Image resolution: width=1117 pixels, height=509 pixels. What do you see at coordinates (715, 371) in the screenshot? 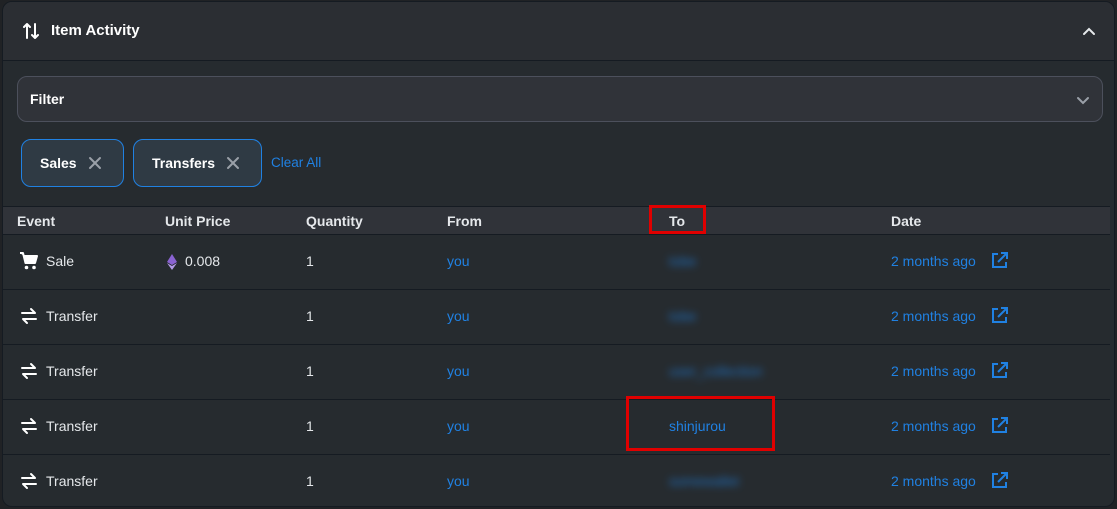
I see `to-link: user_collection` at bounding box center [715, 371].